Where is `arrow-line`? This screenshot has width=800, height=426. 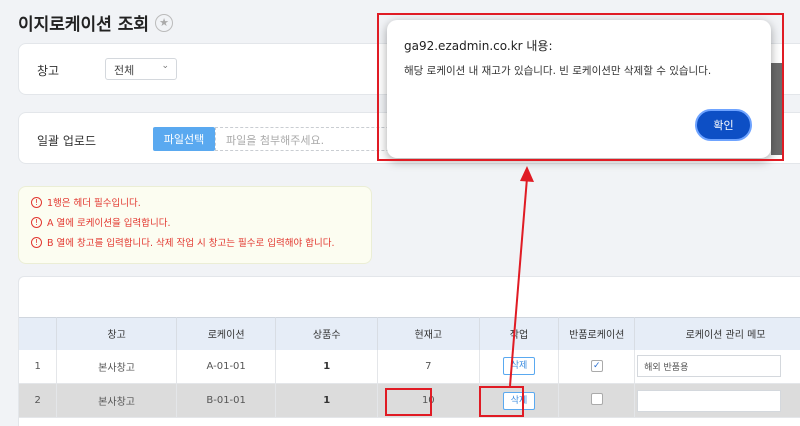 arrow-line is located at coordinates (518, 282).